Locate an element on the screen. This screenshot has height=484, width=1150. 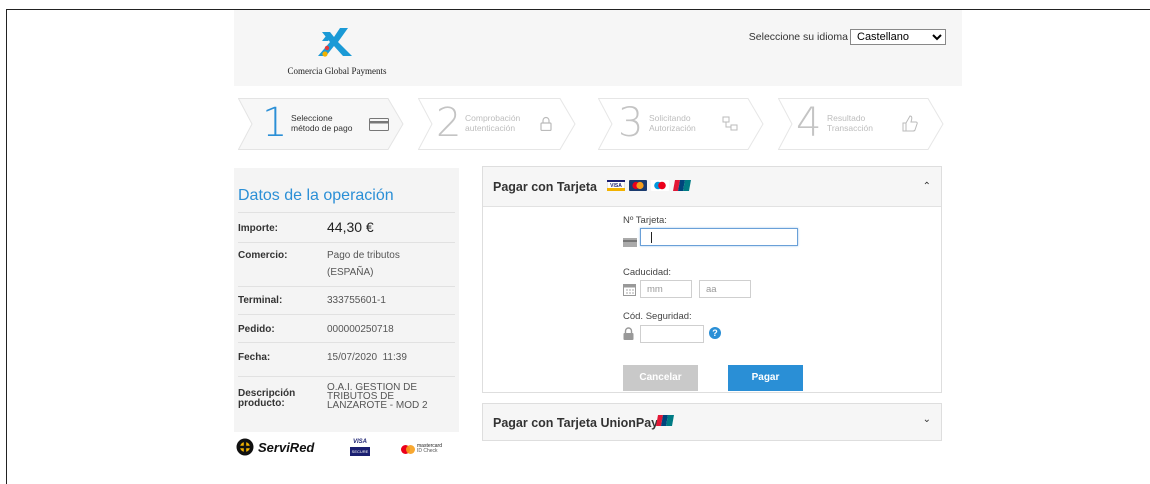
help-icon: ? is located at coordinates (715, 333).